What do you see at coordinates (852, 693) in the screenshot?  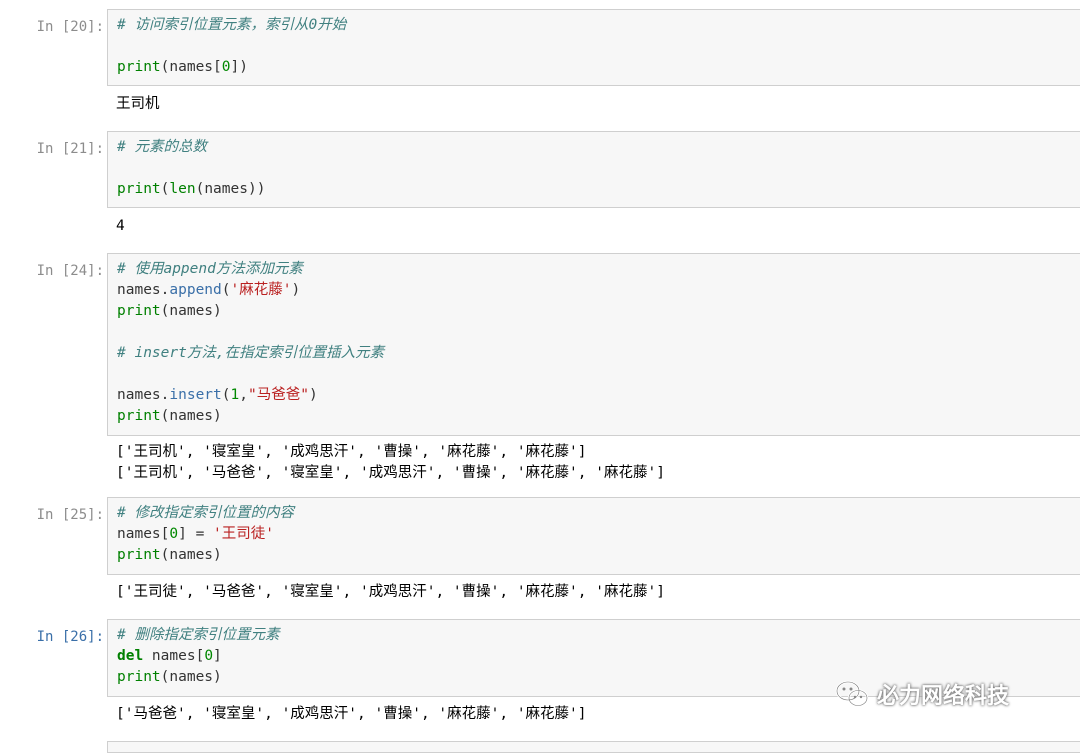 I see `wechat-icon` at bounding box center [852, 693].